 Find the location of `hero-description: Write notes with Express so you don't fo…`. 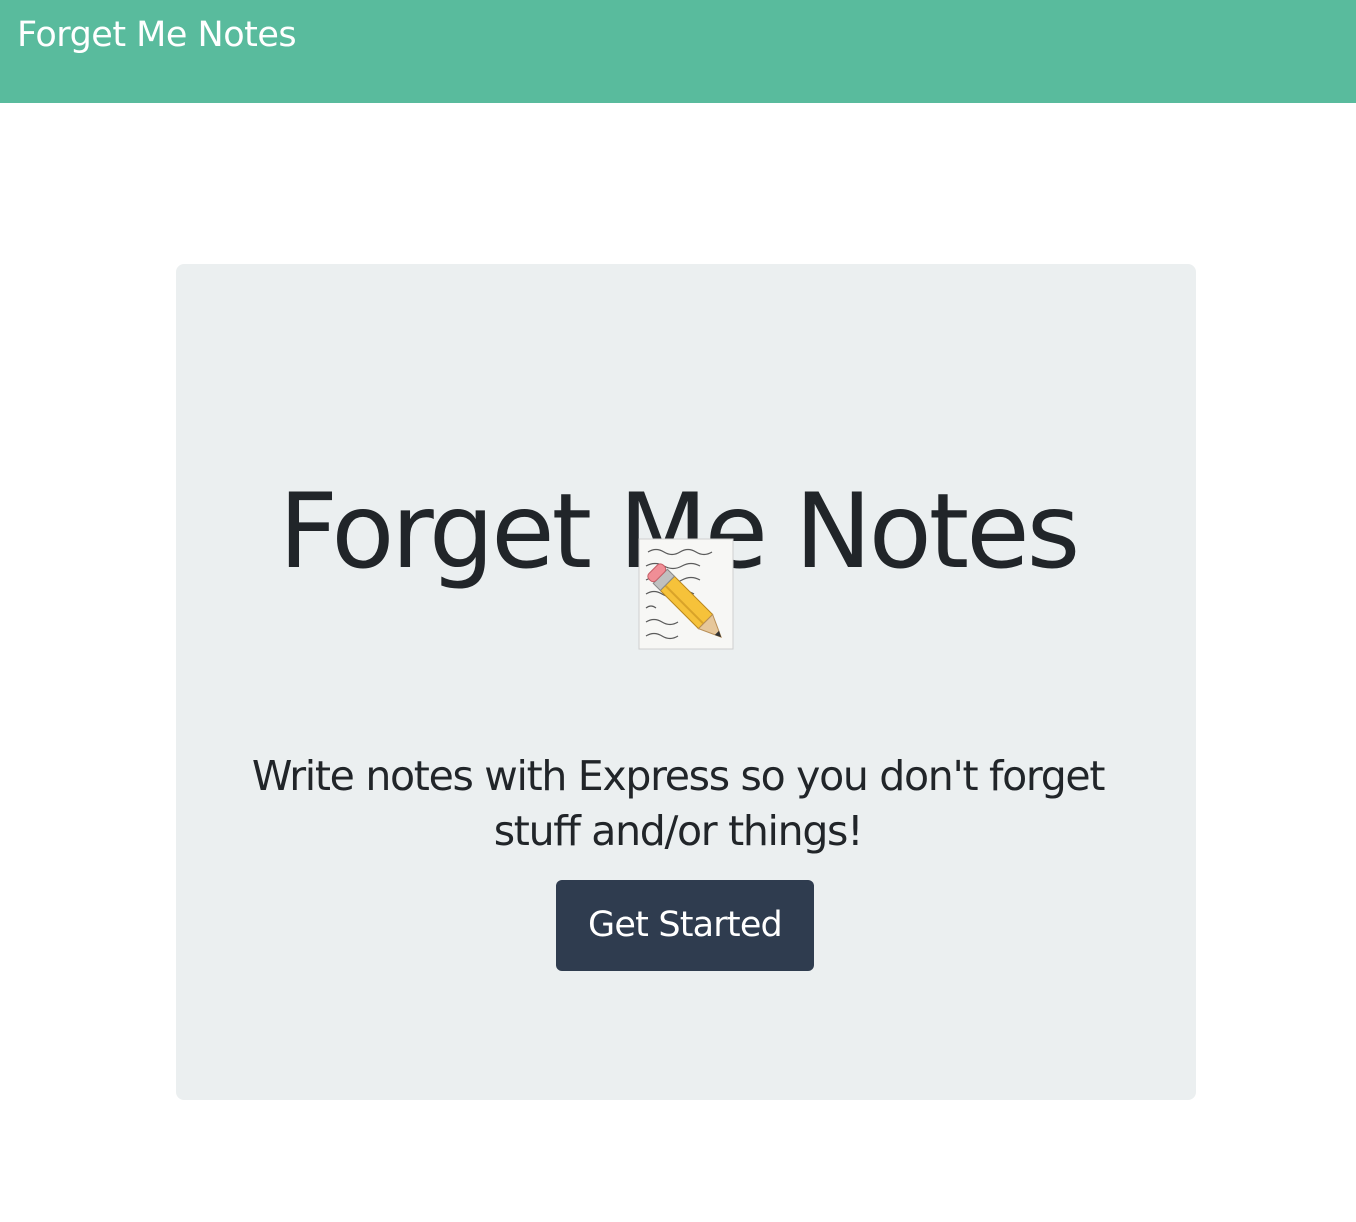

hero-description: Write notes with Express so you don't fo… is located at coordinates (678, 804).